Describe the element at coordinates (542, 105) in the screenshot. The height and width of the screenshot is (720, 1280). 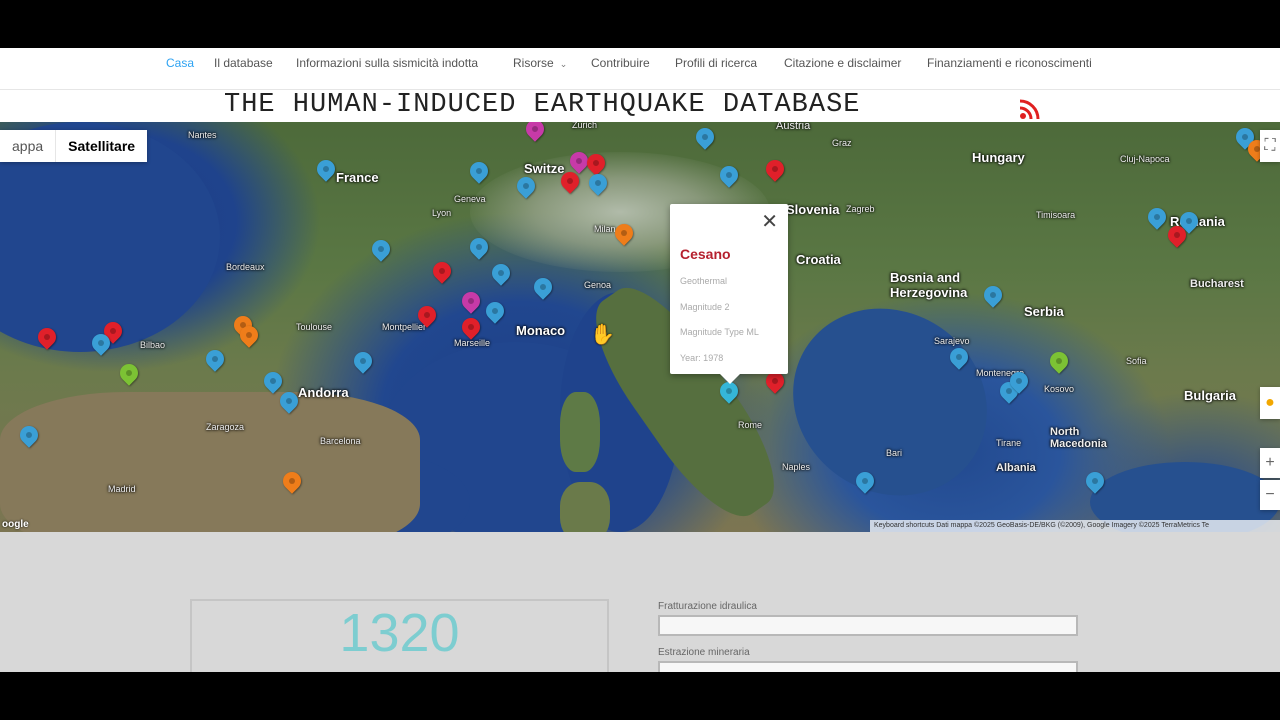
I see `site-title: THE HUMAN-INDUCED EARTHQUAKE DATABASE` at that location.